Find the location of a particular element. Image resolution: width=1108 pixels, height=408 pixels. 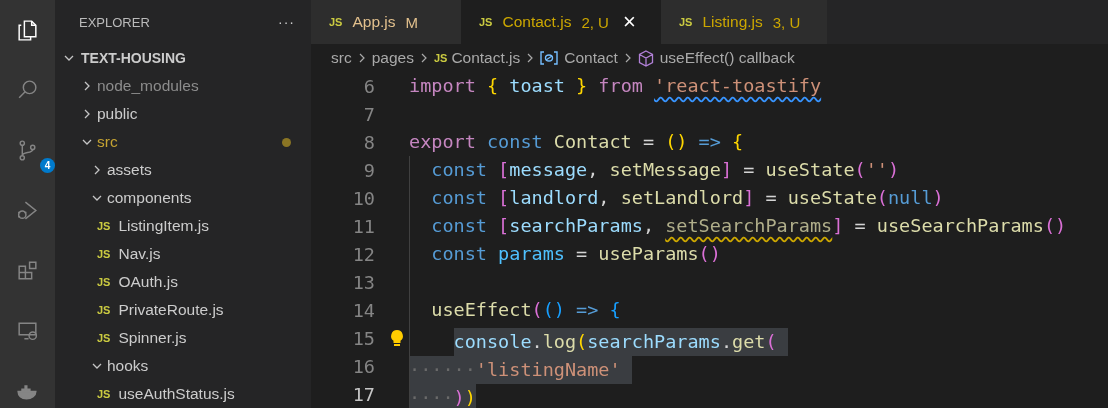

code-line: export const Contact = () => { is located at coordinates (576, 142).